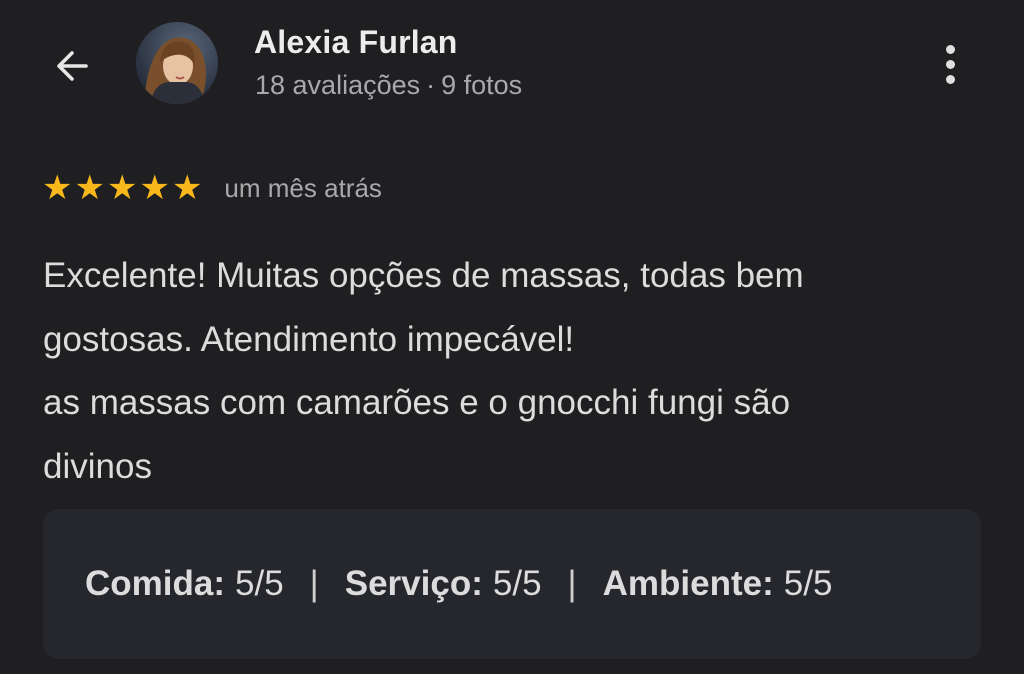  I want to click on user-stats: 18 avaliações · 9 fotos, so click(388, 85).